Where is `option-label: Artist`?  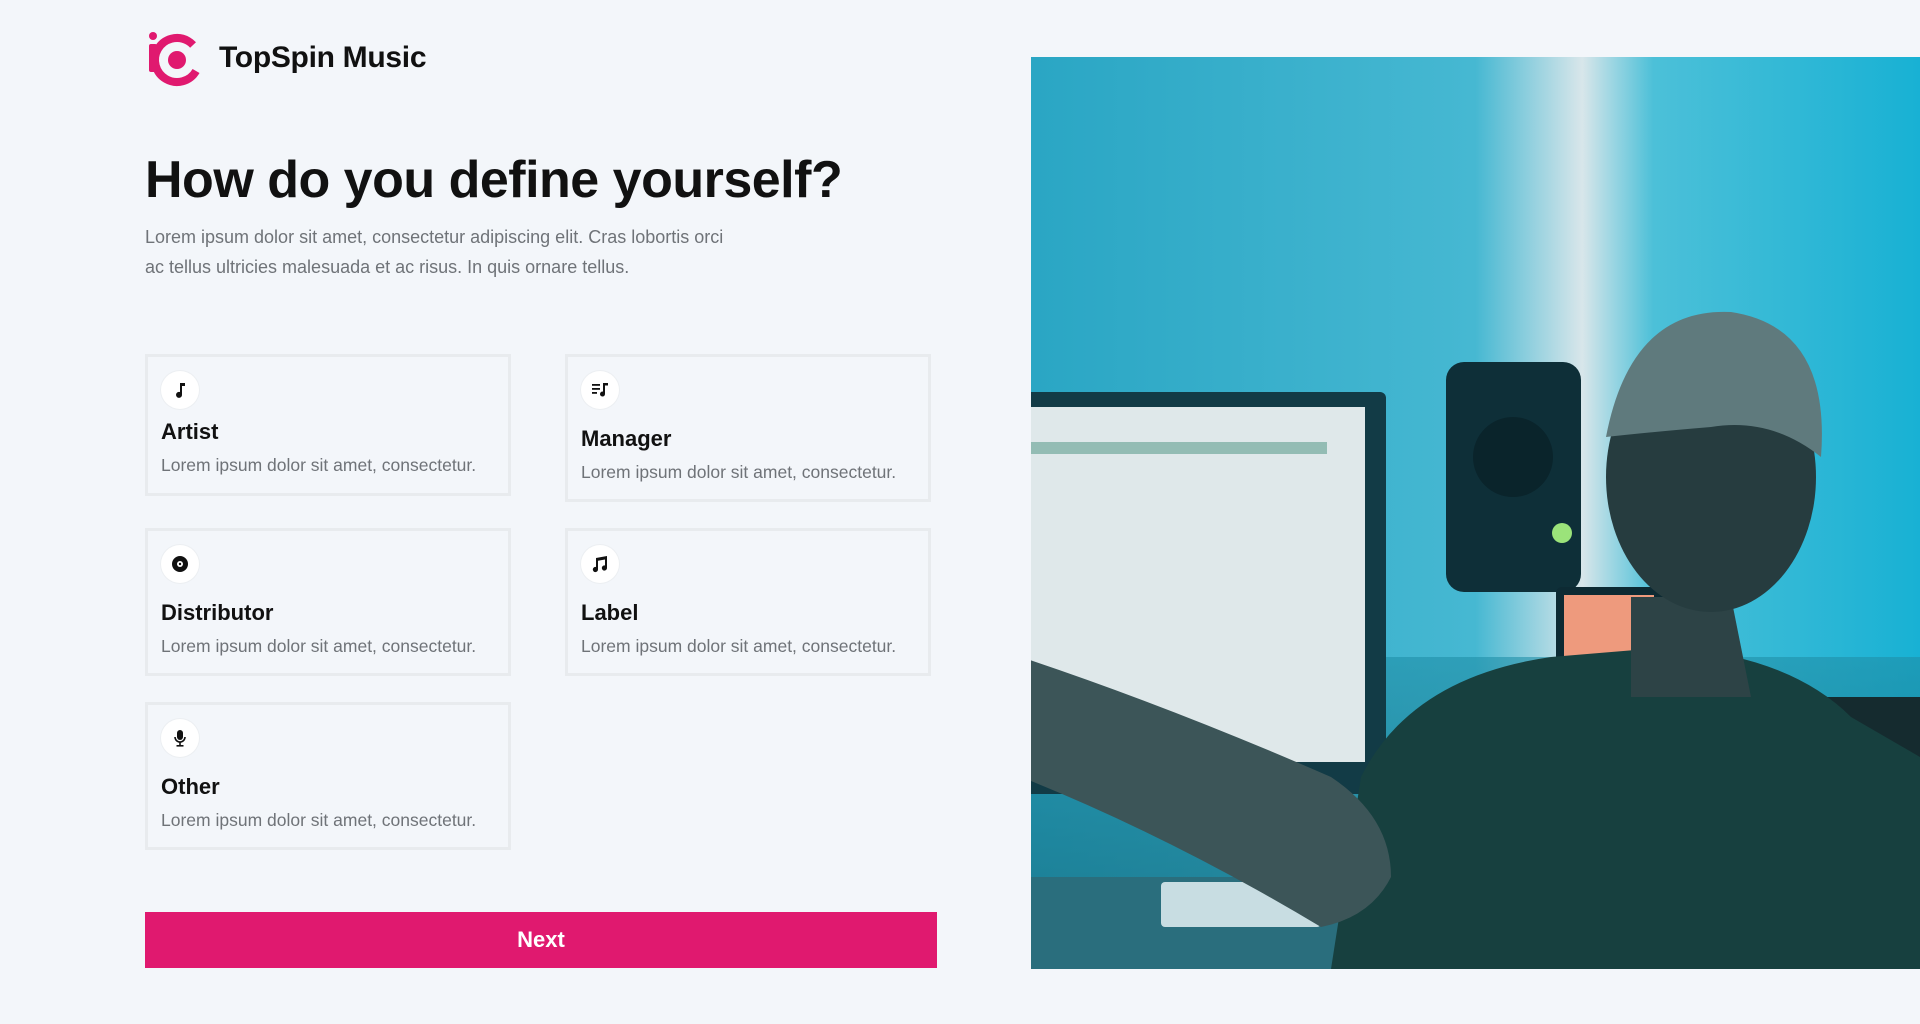
option-label: Artist is located at coordinates (190, 431).